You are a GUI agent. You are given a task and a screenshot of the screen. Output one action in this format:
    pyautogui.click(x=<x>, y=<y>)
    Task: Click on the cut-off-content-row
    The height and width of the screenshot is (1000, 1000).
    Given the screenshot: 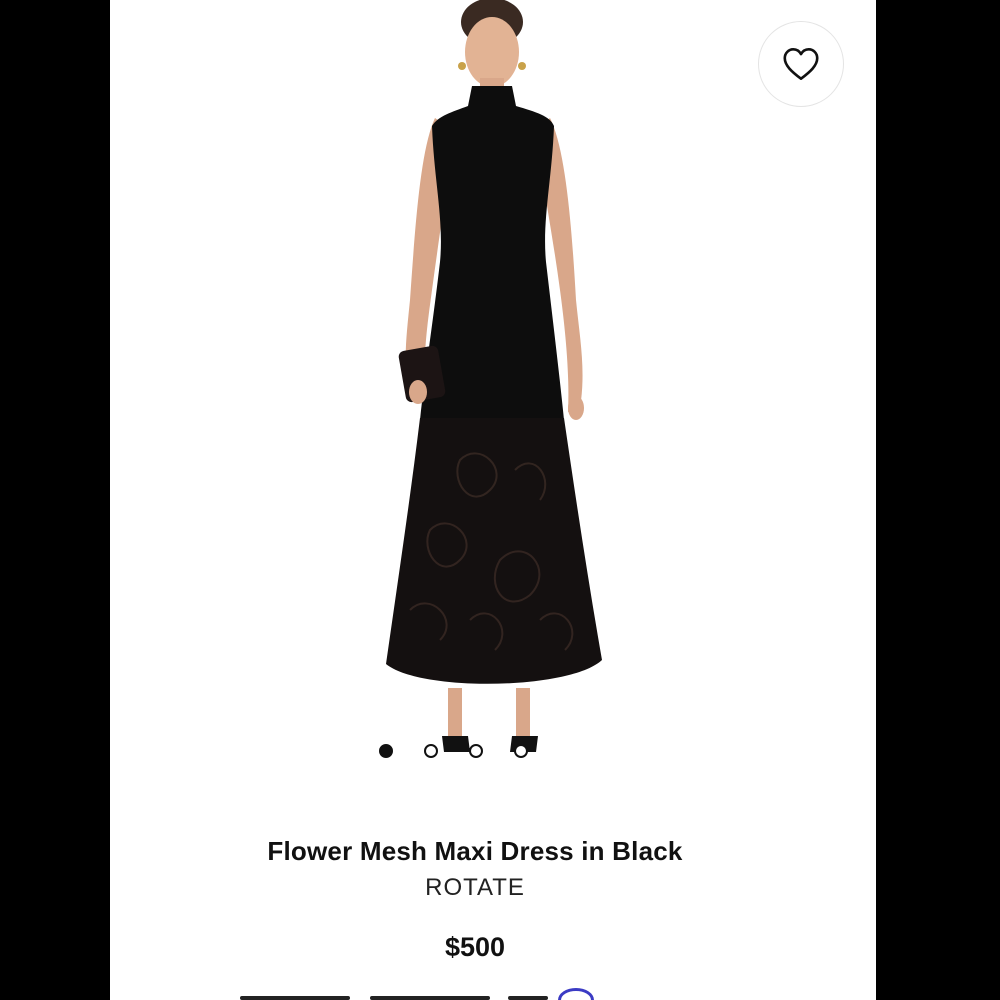 What is the action you would take?
    pyautogui.click(x=440, y=994)
    